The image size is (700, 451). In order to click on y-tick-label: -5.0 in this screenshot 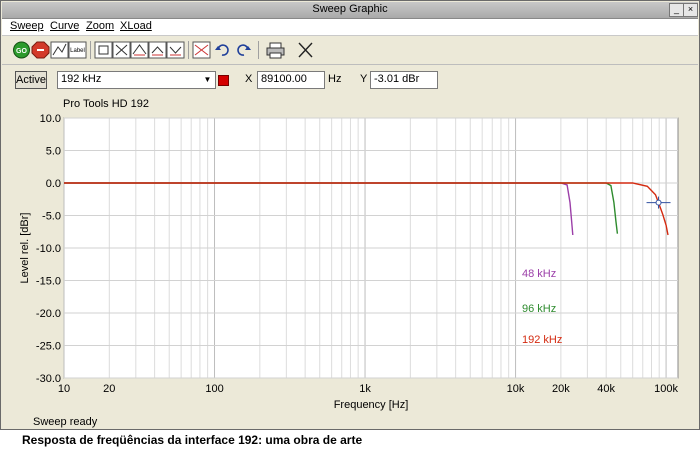, I will do `click(51, 217)`.